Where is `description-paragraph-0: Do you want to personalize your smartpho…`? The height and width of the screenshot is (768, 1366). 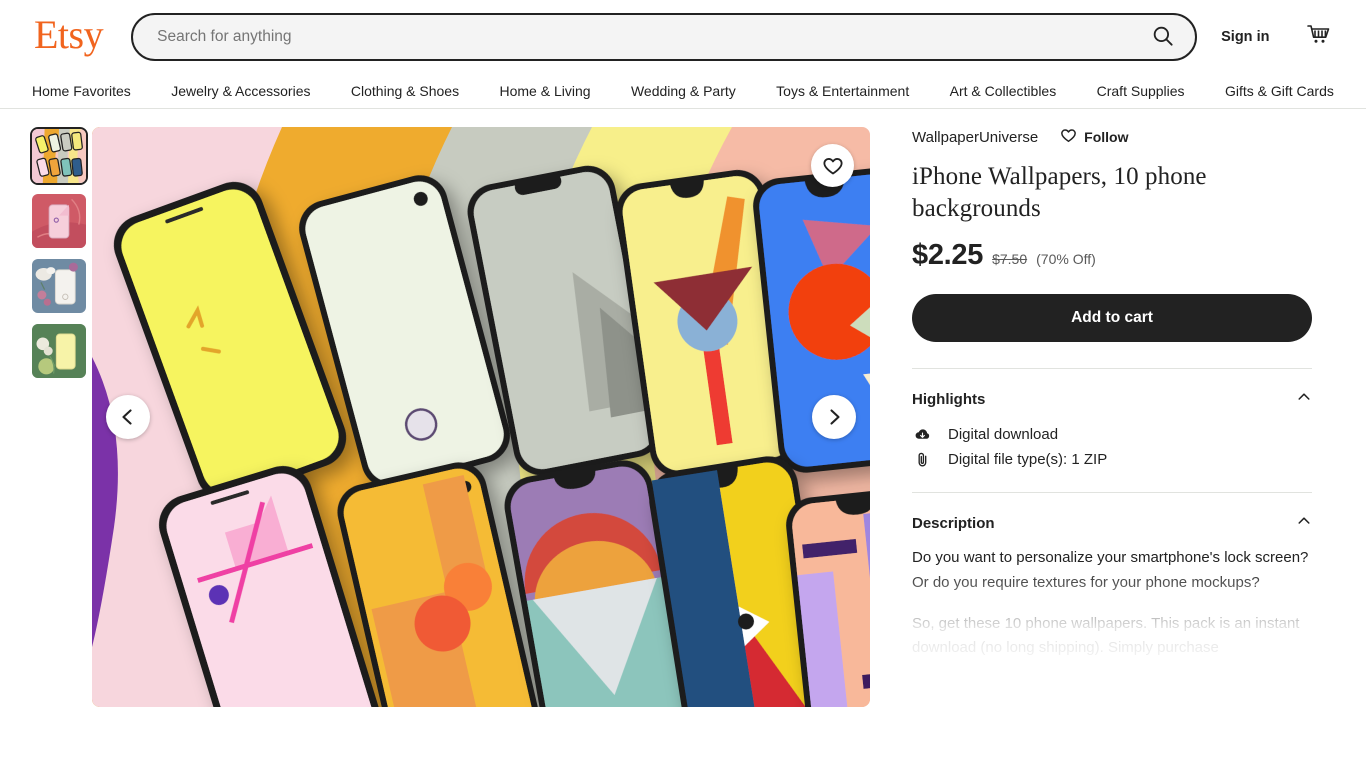 description-paragraph-0: Do you want to personalize your smartpho… is located at coordinates (1110, 570).